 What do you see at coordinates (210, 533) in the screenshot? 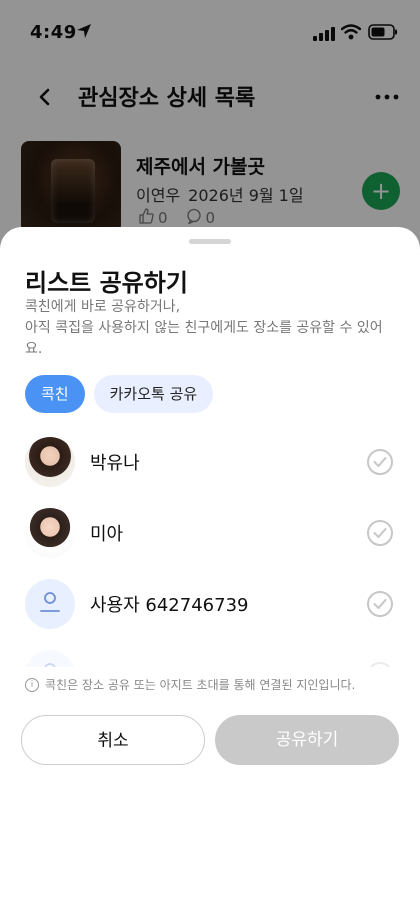
I see `friend-row: 미아` at bounding box center [210, 533].